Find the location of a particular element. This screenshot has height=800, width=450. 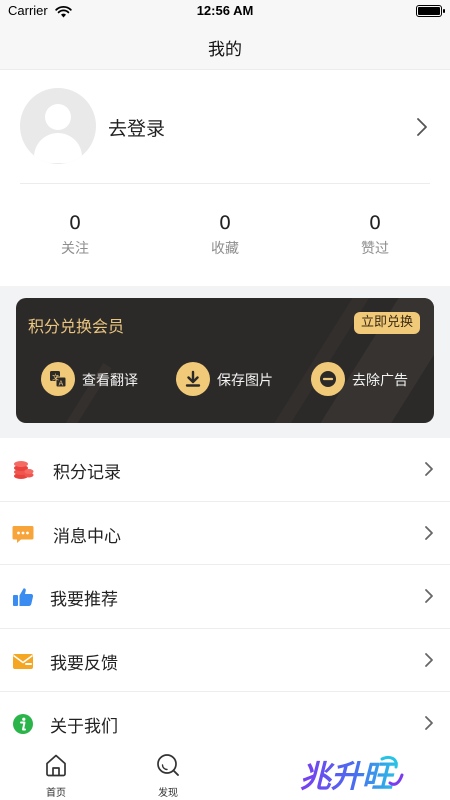

tab-bar: 首页 发现 兆升旺 is located at coordinates (225, 774).